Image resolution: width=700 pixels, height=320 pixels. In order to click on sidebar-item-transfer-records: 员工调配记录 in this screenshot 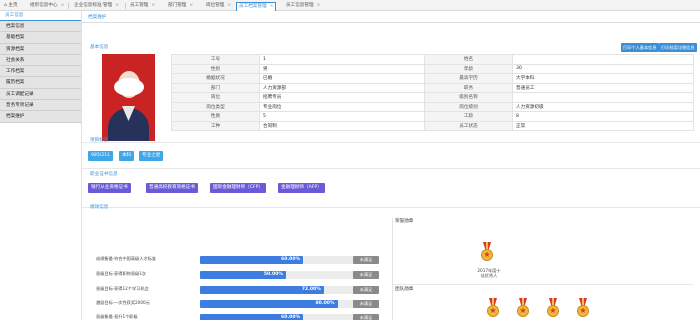, I will do `click(40, 94)`.